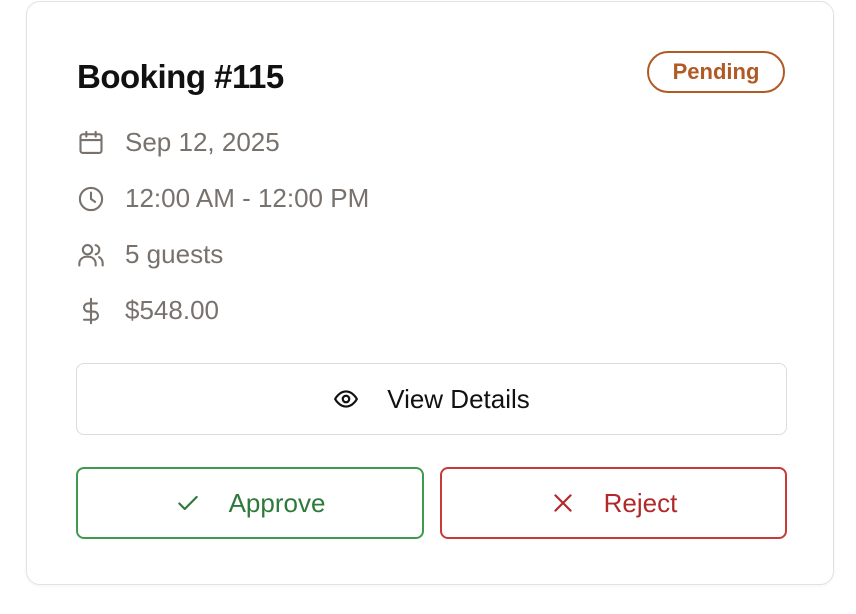  I want to click on status-badge: Pending, so click(716, 72).